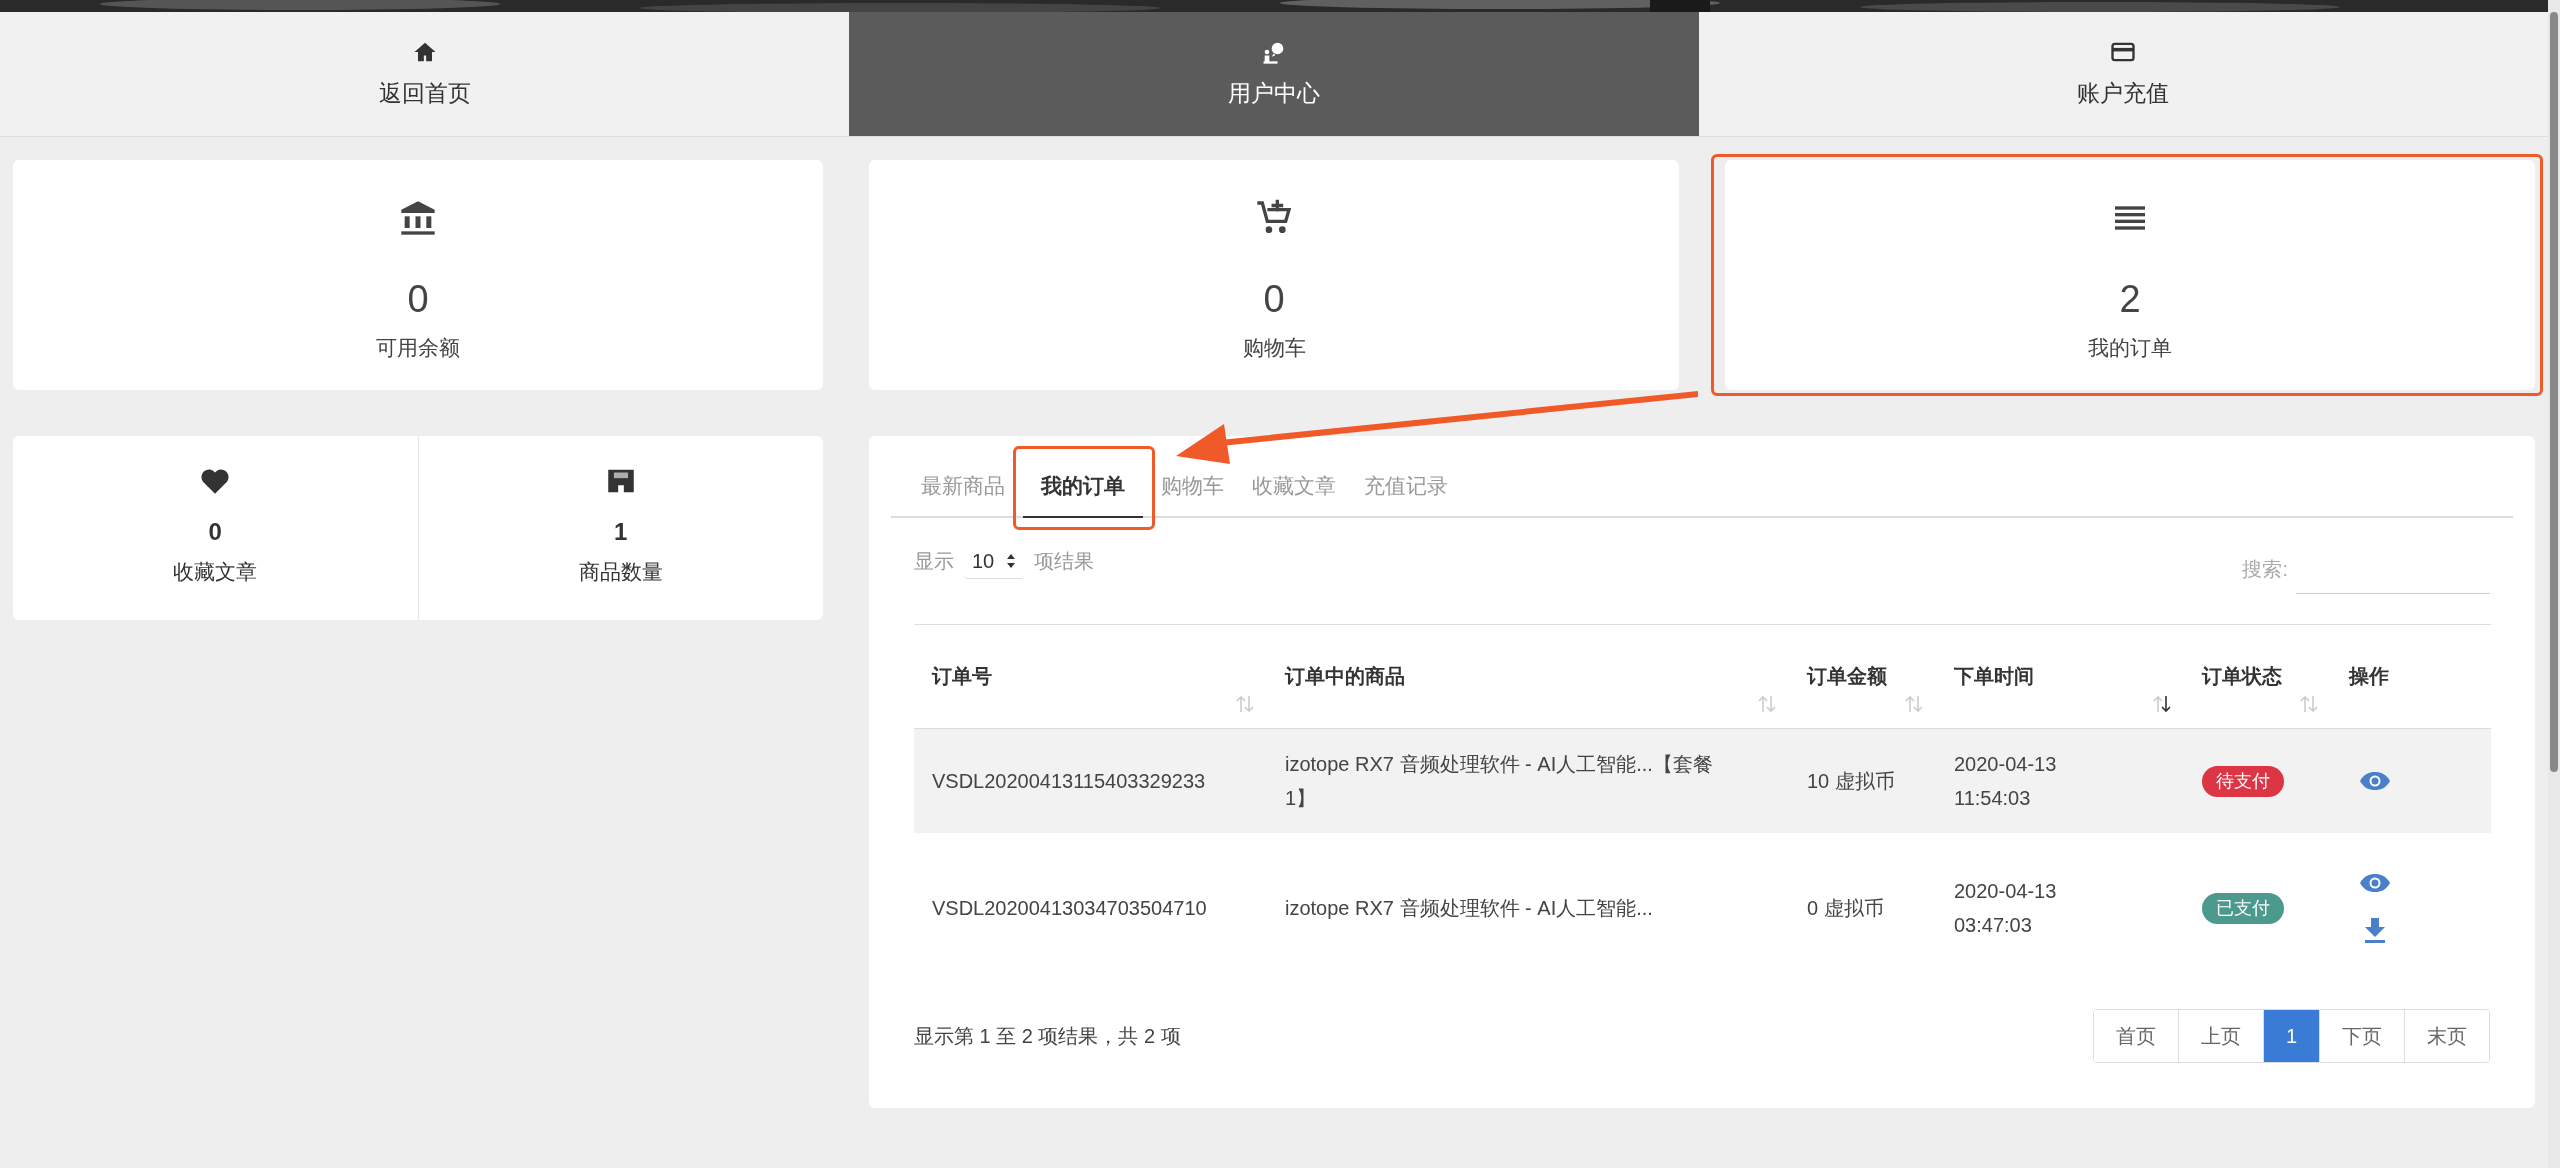 Image resolution: width=2560 pixels, height=1168 pixels. I want to click on stat-value: 2, so click(2130, 299).